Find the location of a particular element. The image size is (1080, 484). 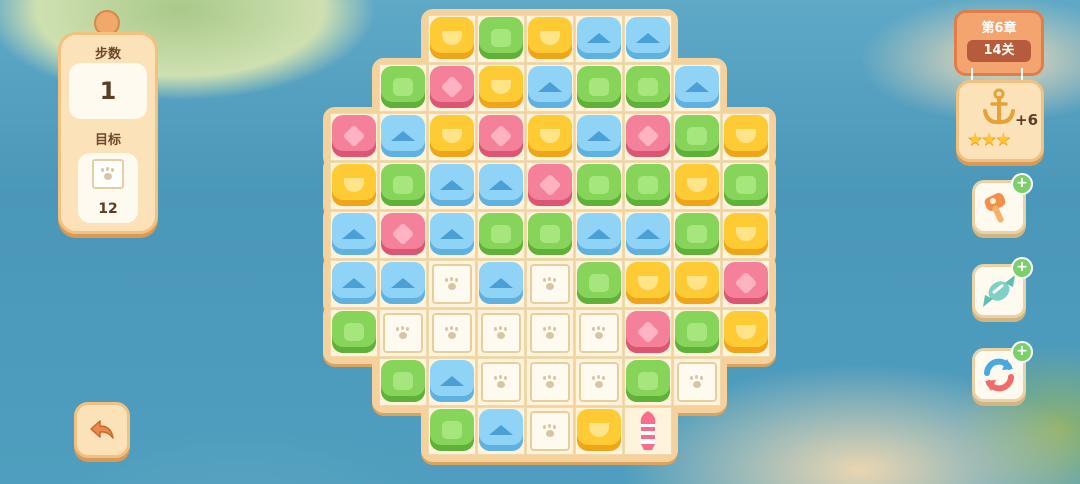

hammer-booster-button: + is located at coordinates (1002, 203).